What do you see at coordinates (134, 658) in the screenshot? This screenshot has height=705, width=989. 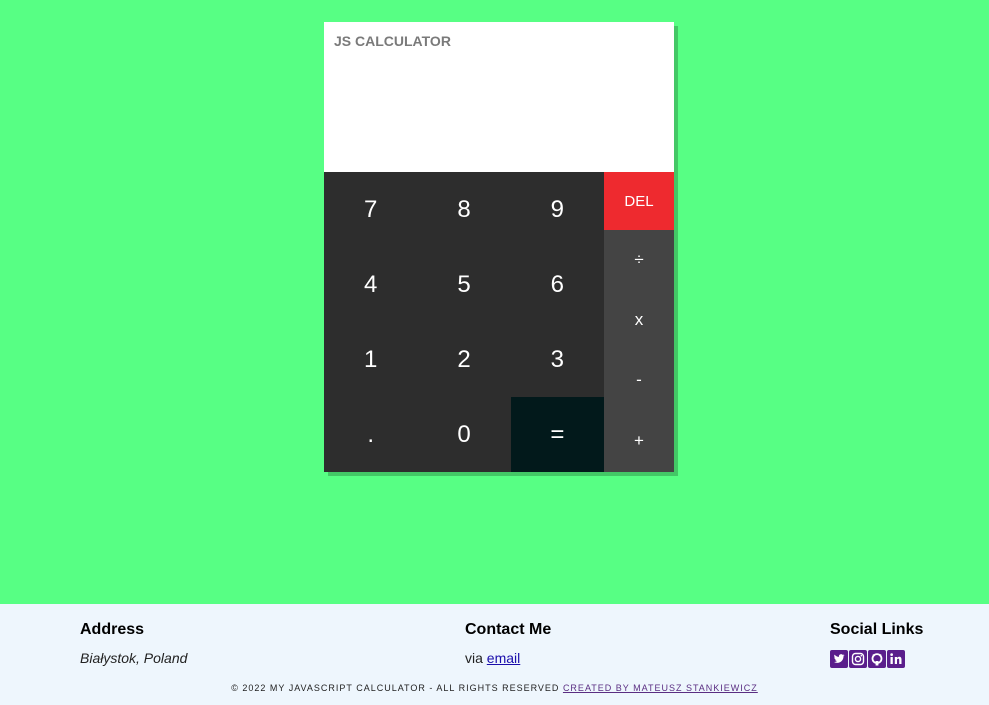 I see `address-text: Białystok, Poland` at bounding box center [134, 658].